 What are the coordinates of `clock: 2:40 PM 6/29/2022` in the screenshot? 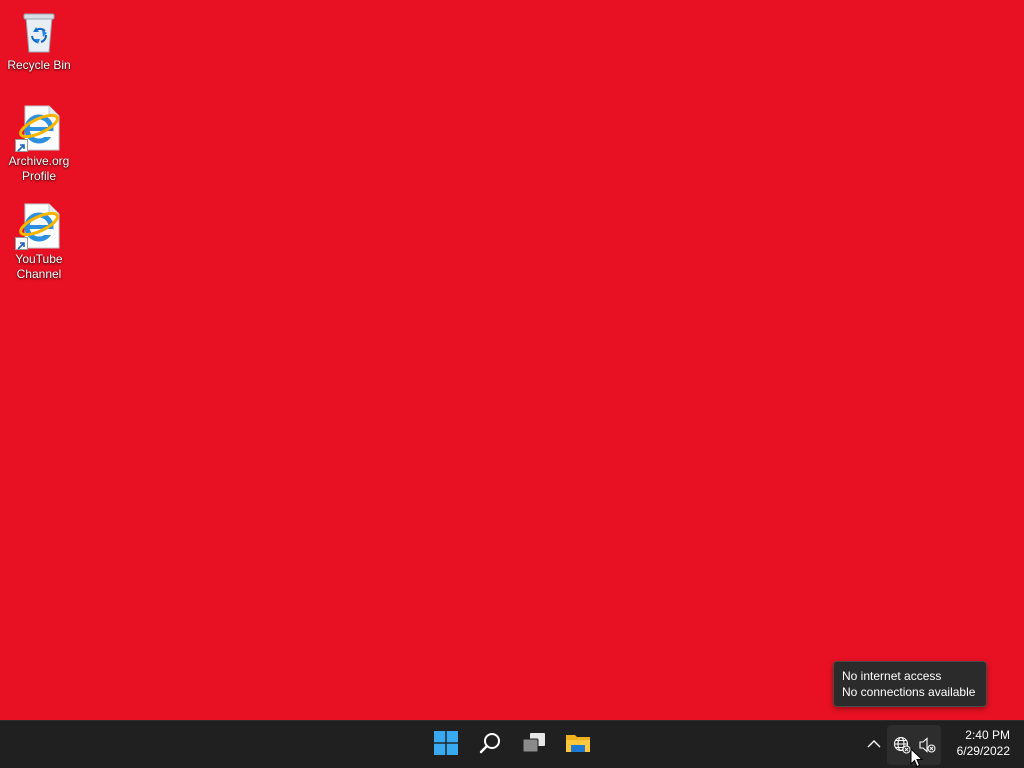 It's located at (977, 743).